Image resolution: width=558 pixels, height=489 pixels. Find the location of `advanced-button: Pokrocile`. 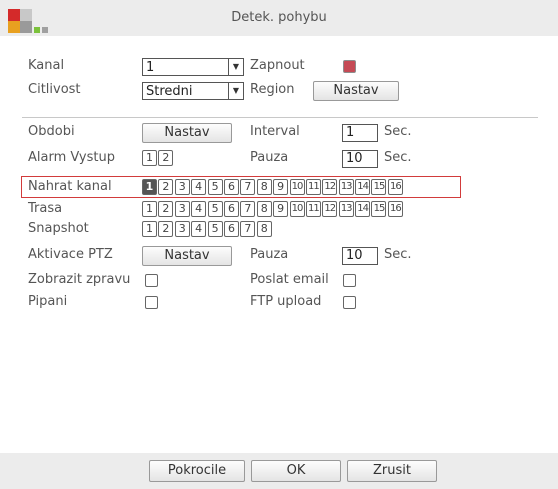

advanced-button: Pokrocile is located at coordinates (197, 471).